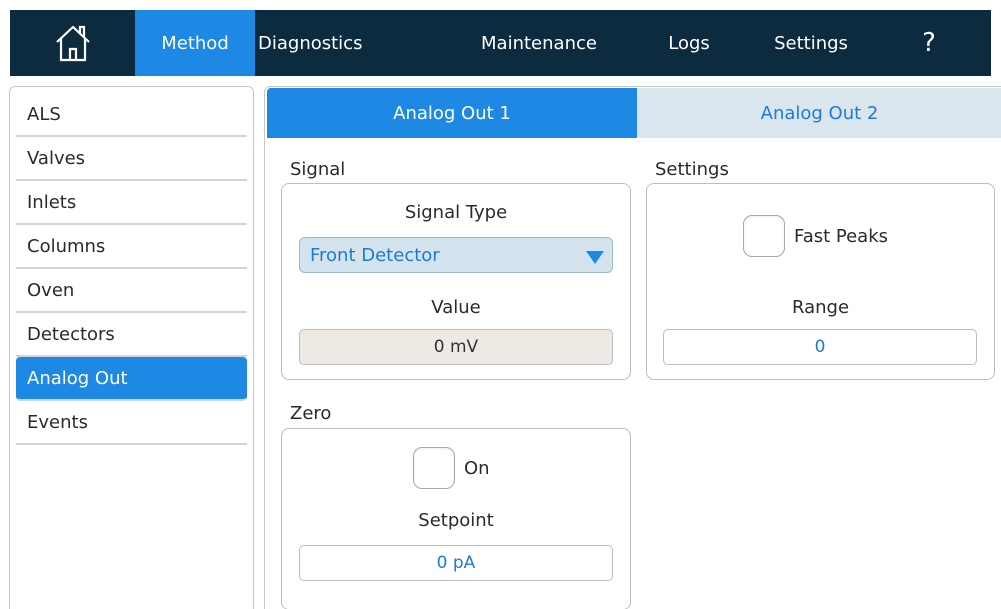 The height and width of the screenshot is (609, 1001). Describe the element at coordinates (52, 202) in the screenshot. I see `sidebar-item-label: Inlets` at that location.